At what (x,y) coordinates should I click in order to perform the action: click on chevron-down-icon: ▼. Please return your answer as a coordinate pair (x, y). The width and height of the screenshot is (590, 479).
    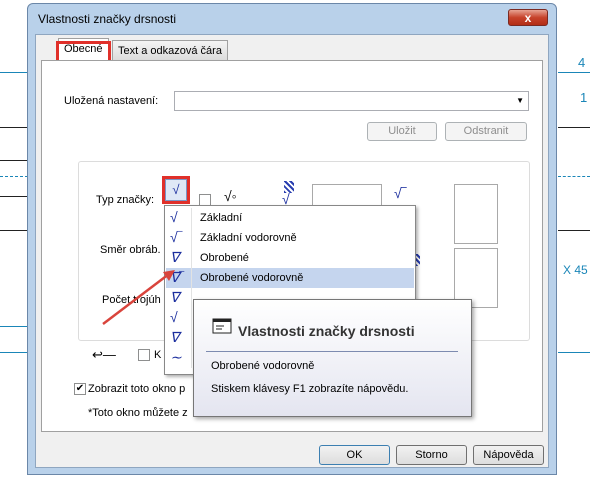
    Looking at the image, I should click on (520, 100).